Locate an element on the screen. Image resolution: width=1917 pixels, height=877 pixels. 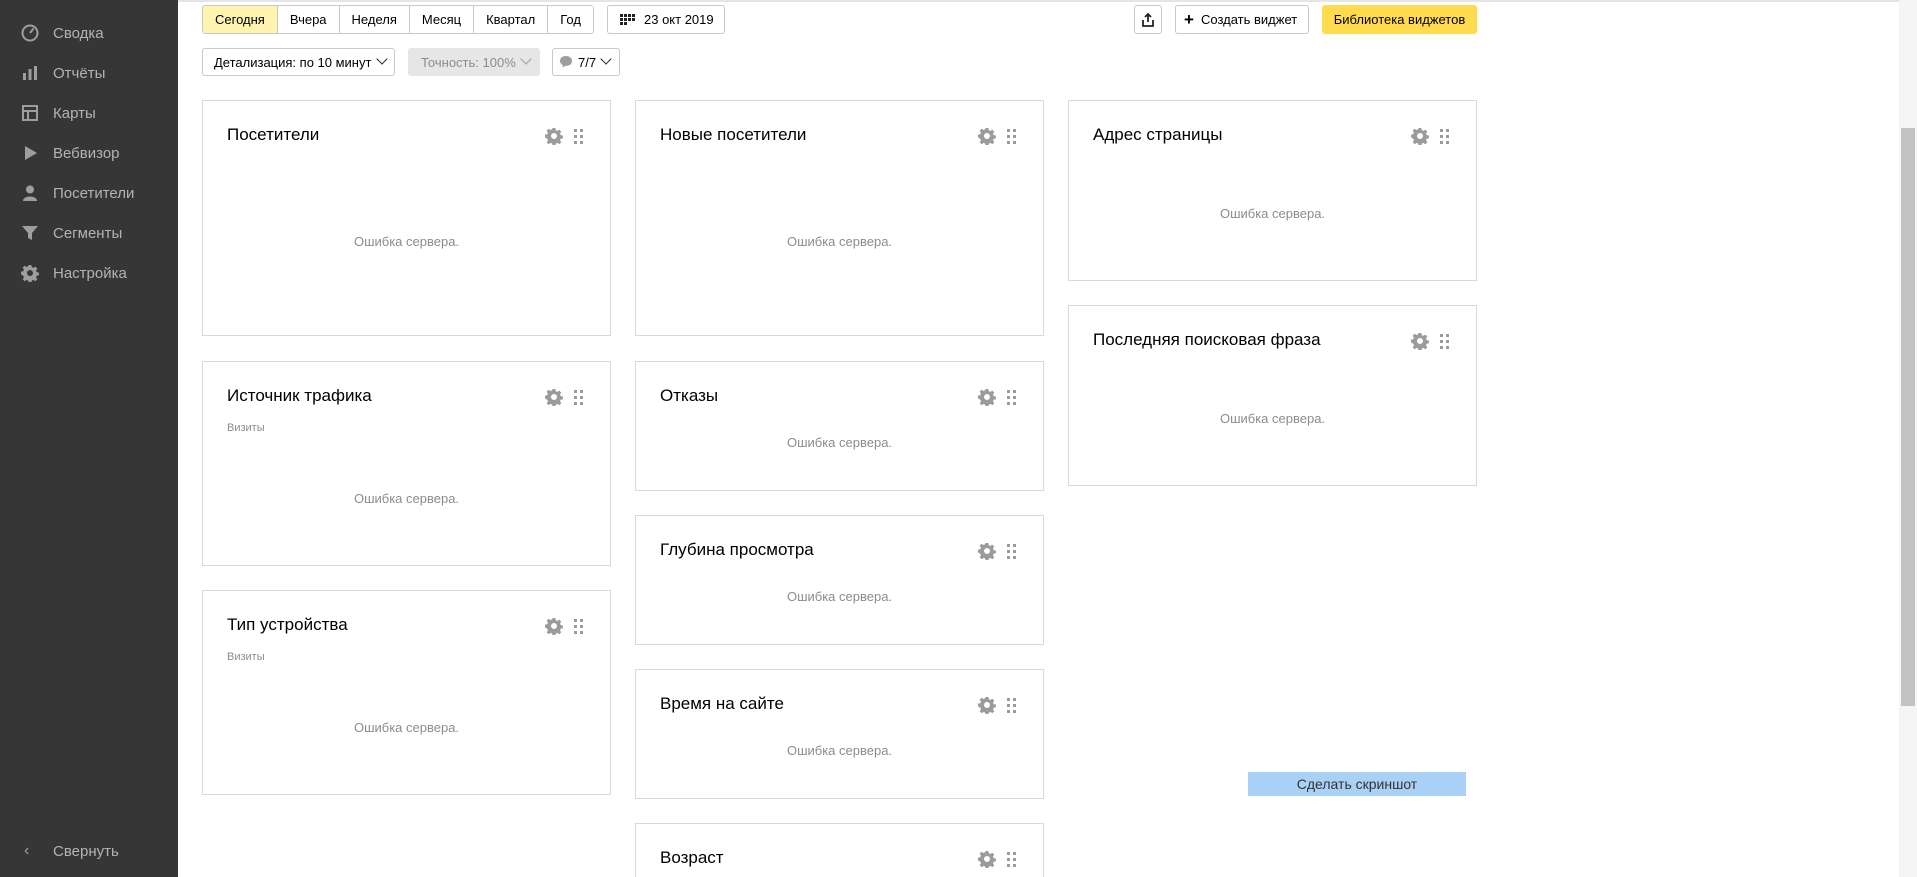
period-year-button: Год is located at coordinates (570, 19).